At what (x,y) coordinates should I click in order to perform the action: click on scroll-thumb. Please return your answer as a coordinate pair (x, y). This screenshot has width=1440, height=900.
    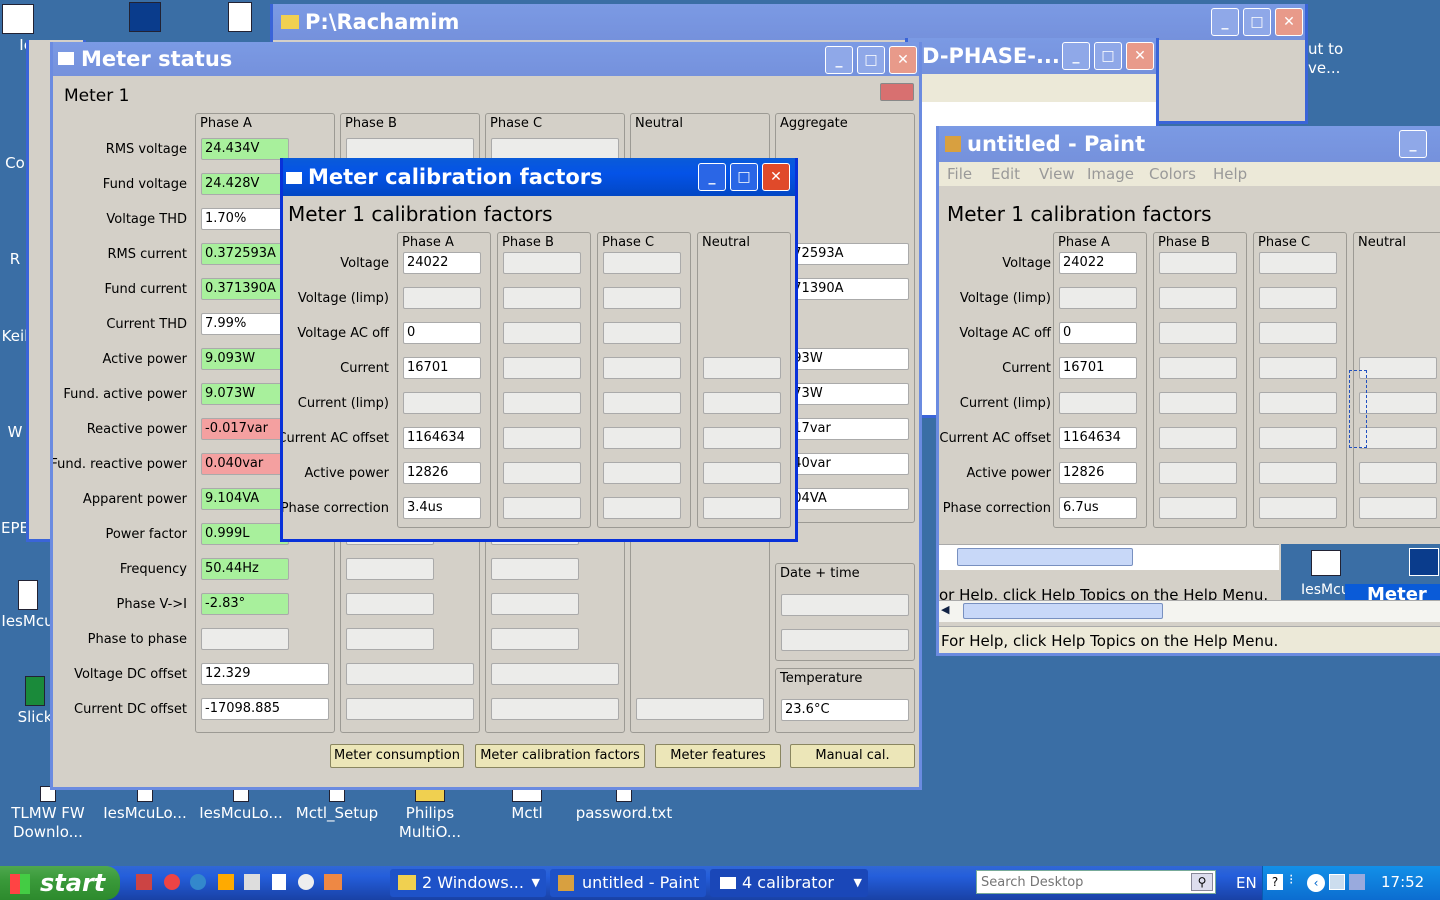
    Looking at the image, I should click on (1063, 611).